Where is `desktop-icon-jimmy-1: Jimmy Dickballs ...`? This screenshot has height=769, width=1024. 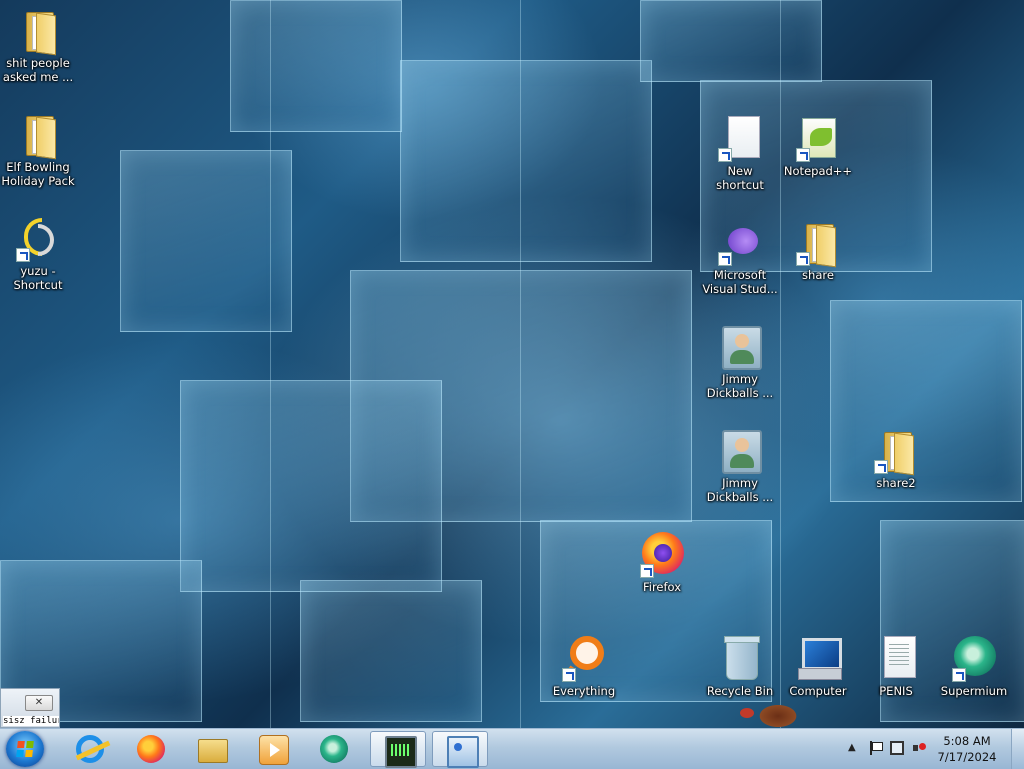
desktop-icon-jimmy-1: Jimmy Dickballs ... is located at coordinates (740, 361).